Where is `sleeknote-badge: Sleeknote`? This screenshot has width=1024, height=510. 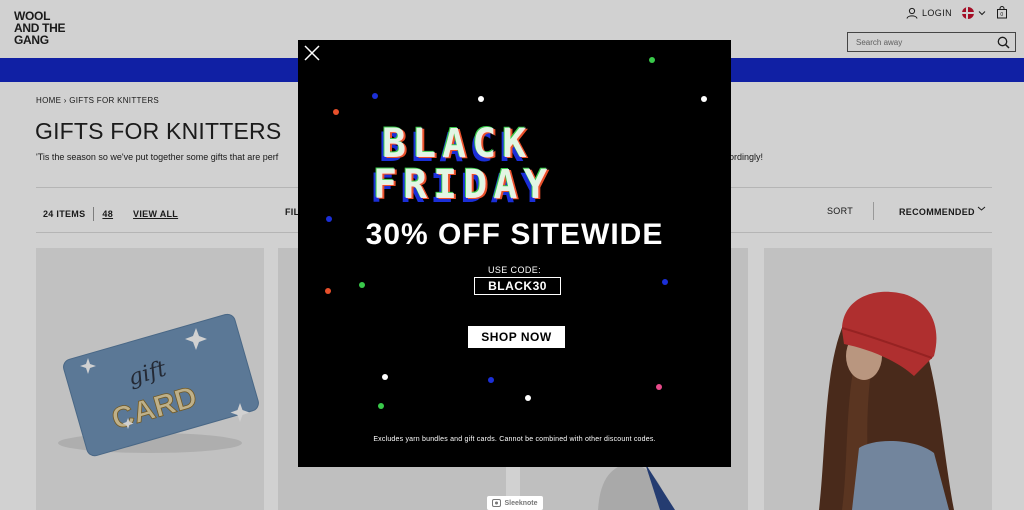 sleeknote-badge: Sleeknote is located at coordinates (515, 503).